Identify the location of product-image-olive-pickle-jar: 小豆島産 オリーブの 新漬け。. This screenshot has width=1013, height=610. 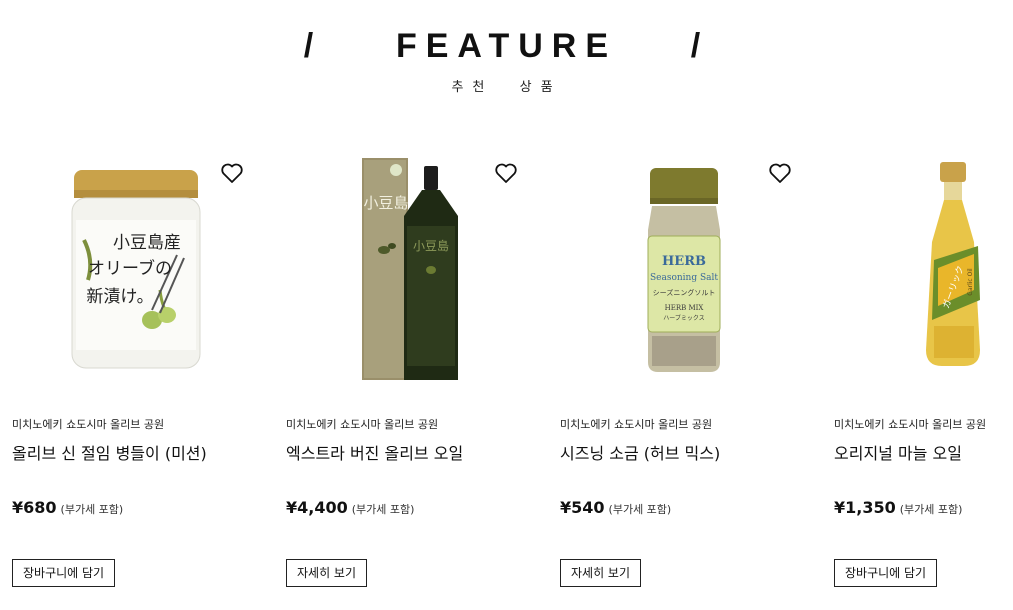
(141, 270).